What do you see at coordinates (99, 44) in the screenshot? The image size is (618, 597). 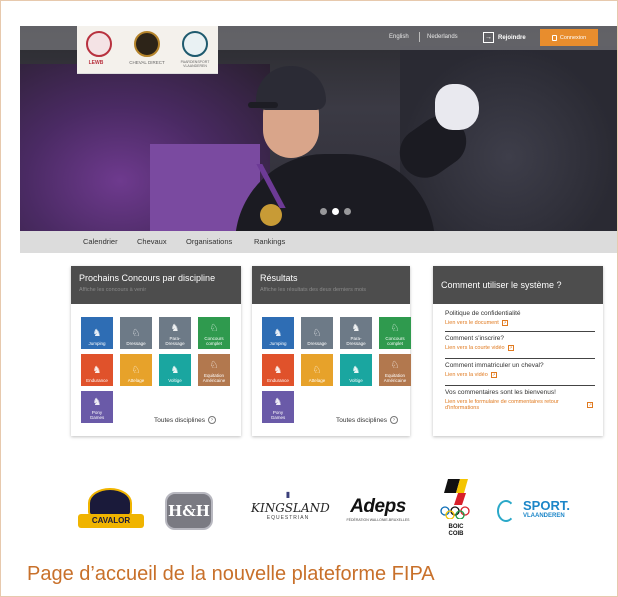 I see `lewb-logo` at bounding box center [99, 44].